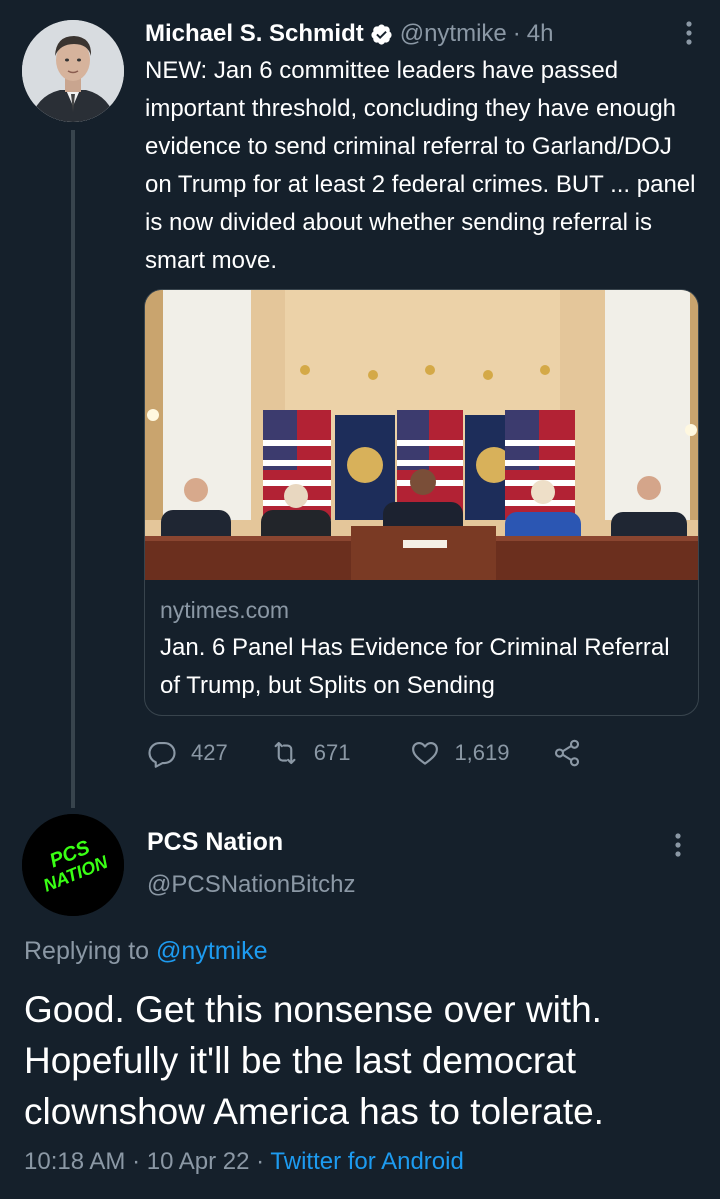  Describe the element at coordinates (198, 1161) in the screenshot. I see `tweet-date: 10 Apr 22` at that location.